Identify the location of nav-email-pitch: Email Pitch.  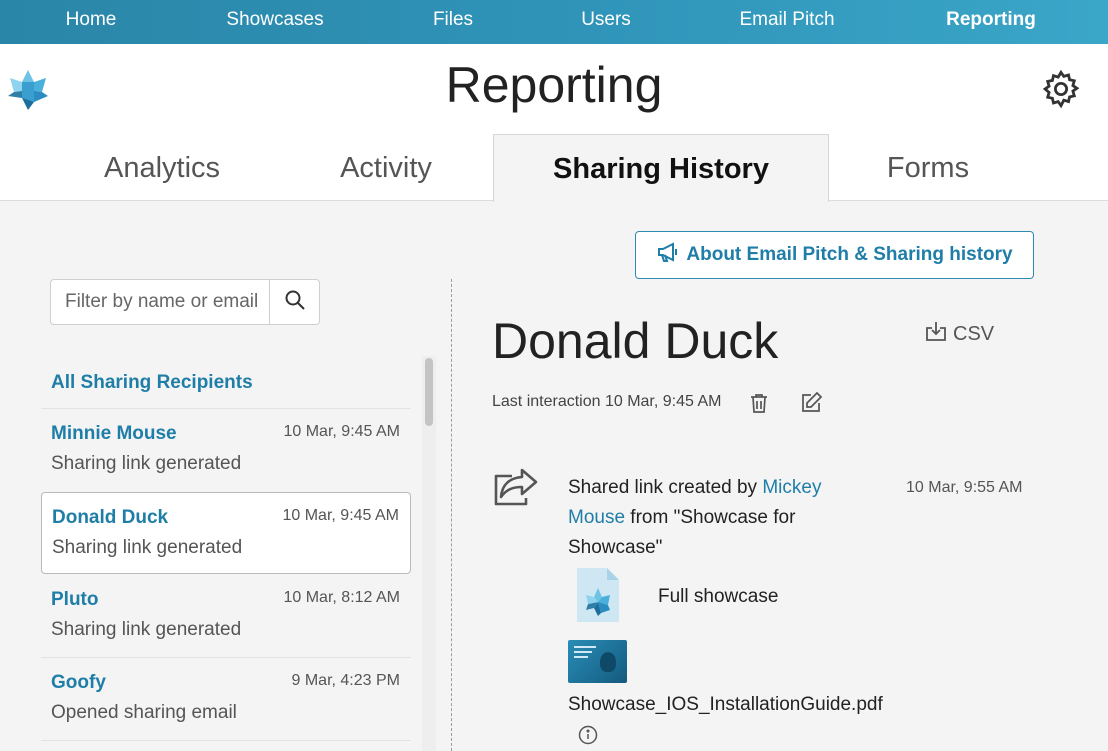
(786, 20).